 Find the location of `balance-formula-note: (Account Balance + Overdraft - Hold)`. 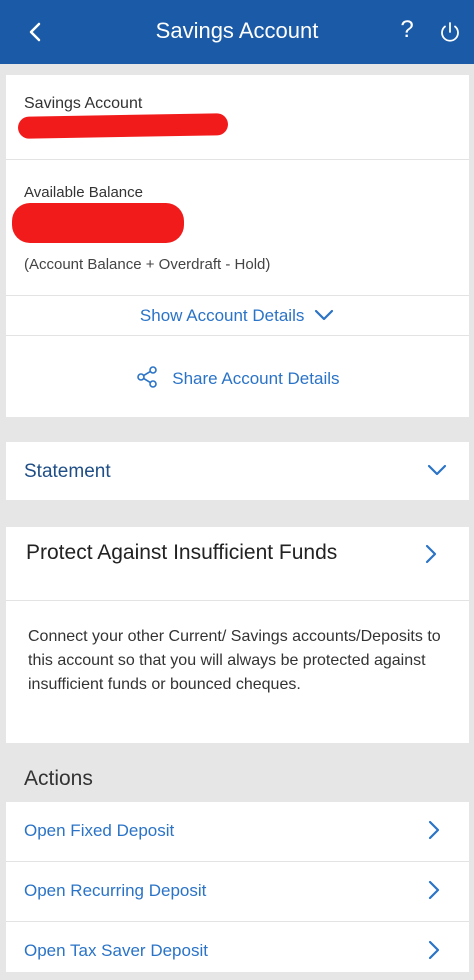

balance-formula-note: (Account Balance + Overdraft - Hold) is located at coordinates (147, 264).